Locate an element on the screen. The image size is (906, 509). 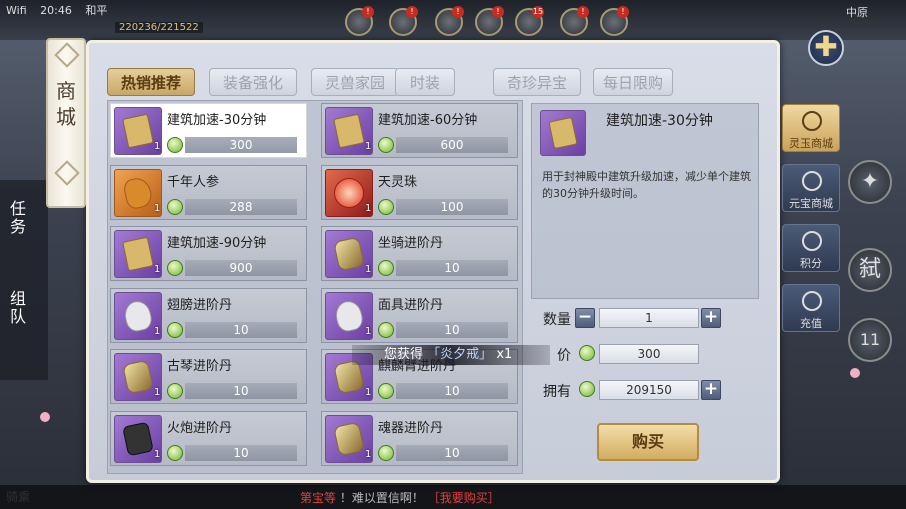
shop-title-scroll: 商城 is located at coordinates (66, 123).